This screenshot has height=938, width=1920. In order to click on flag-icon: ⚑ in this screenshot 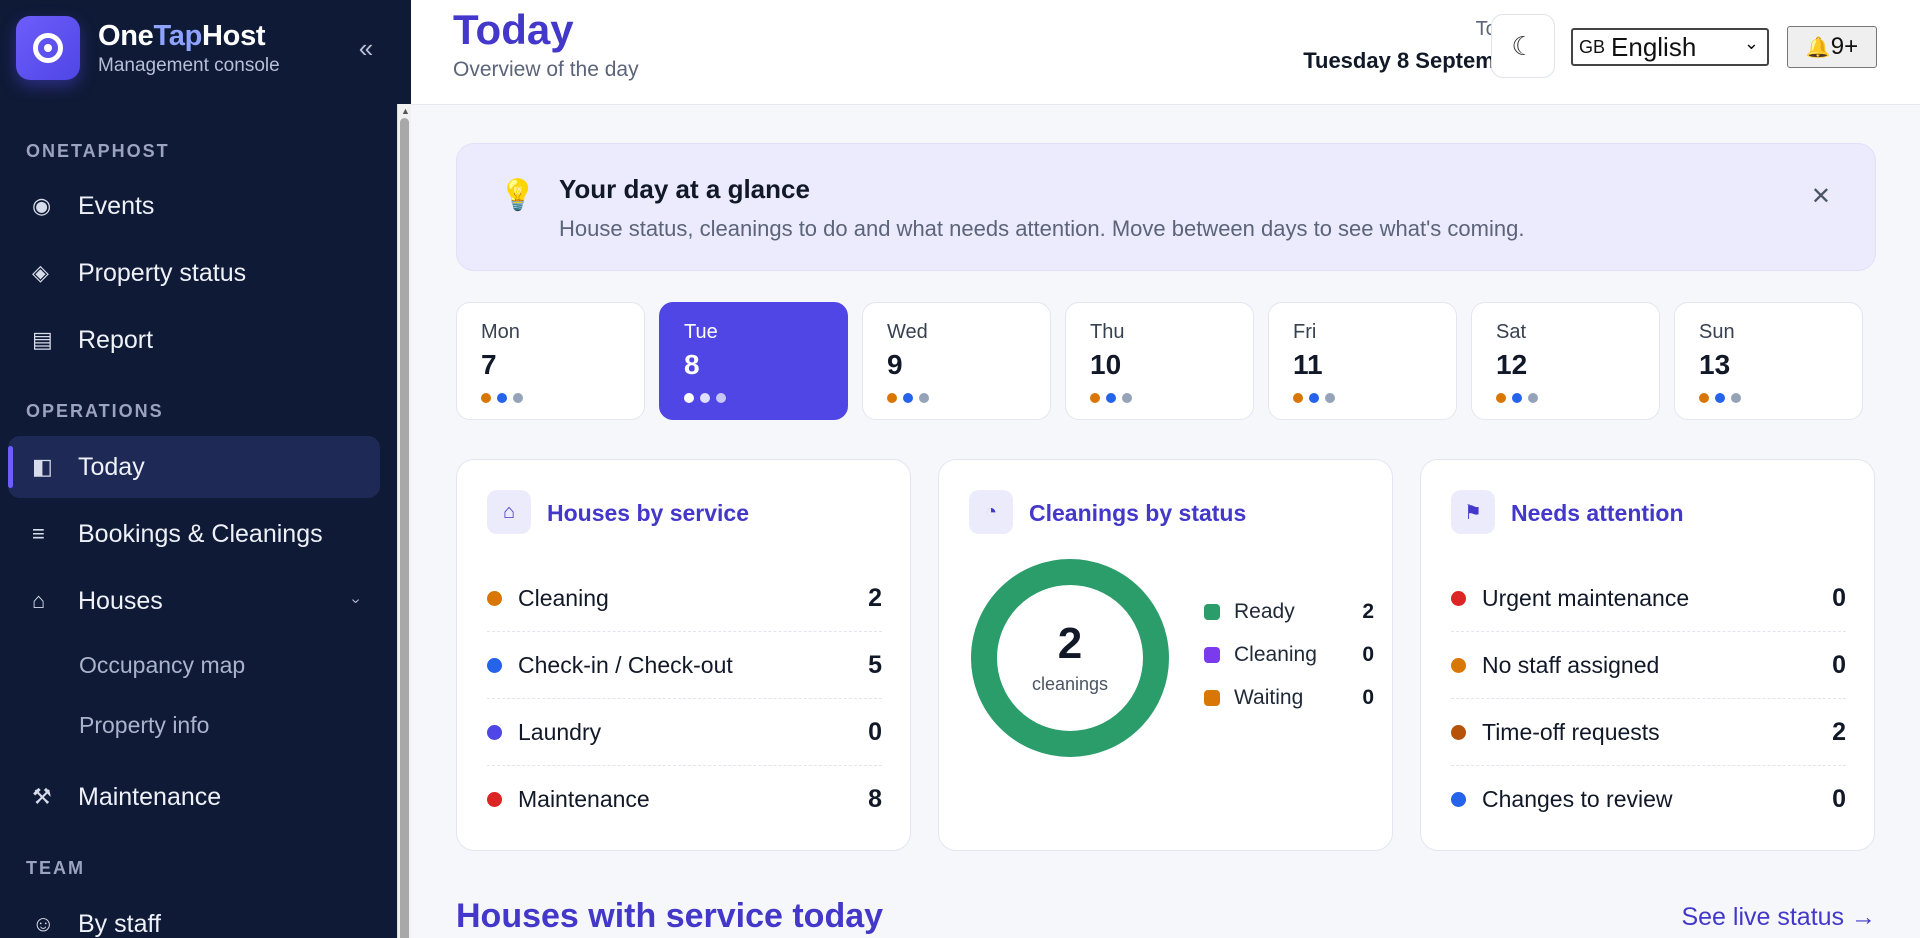, I will do `click(1473, 512)`.